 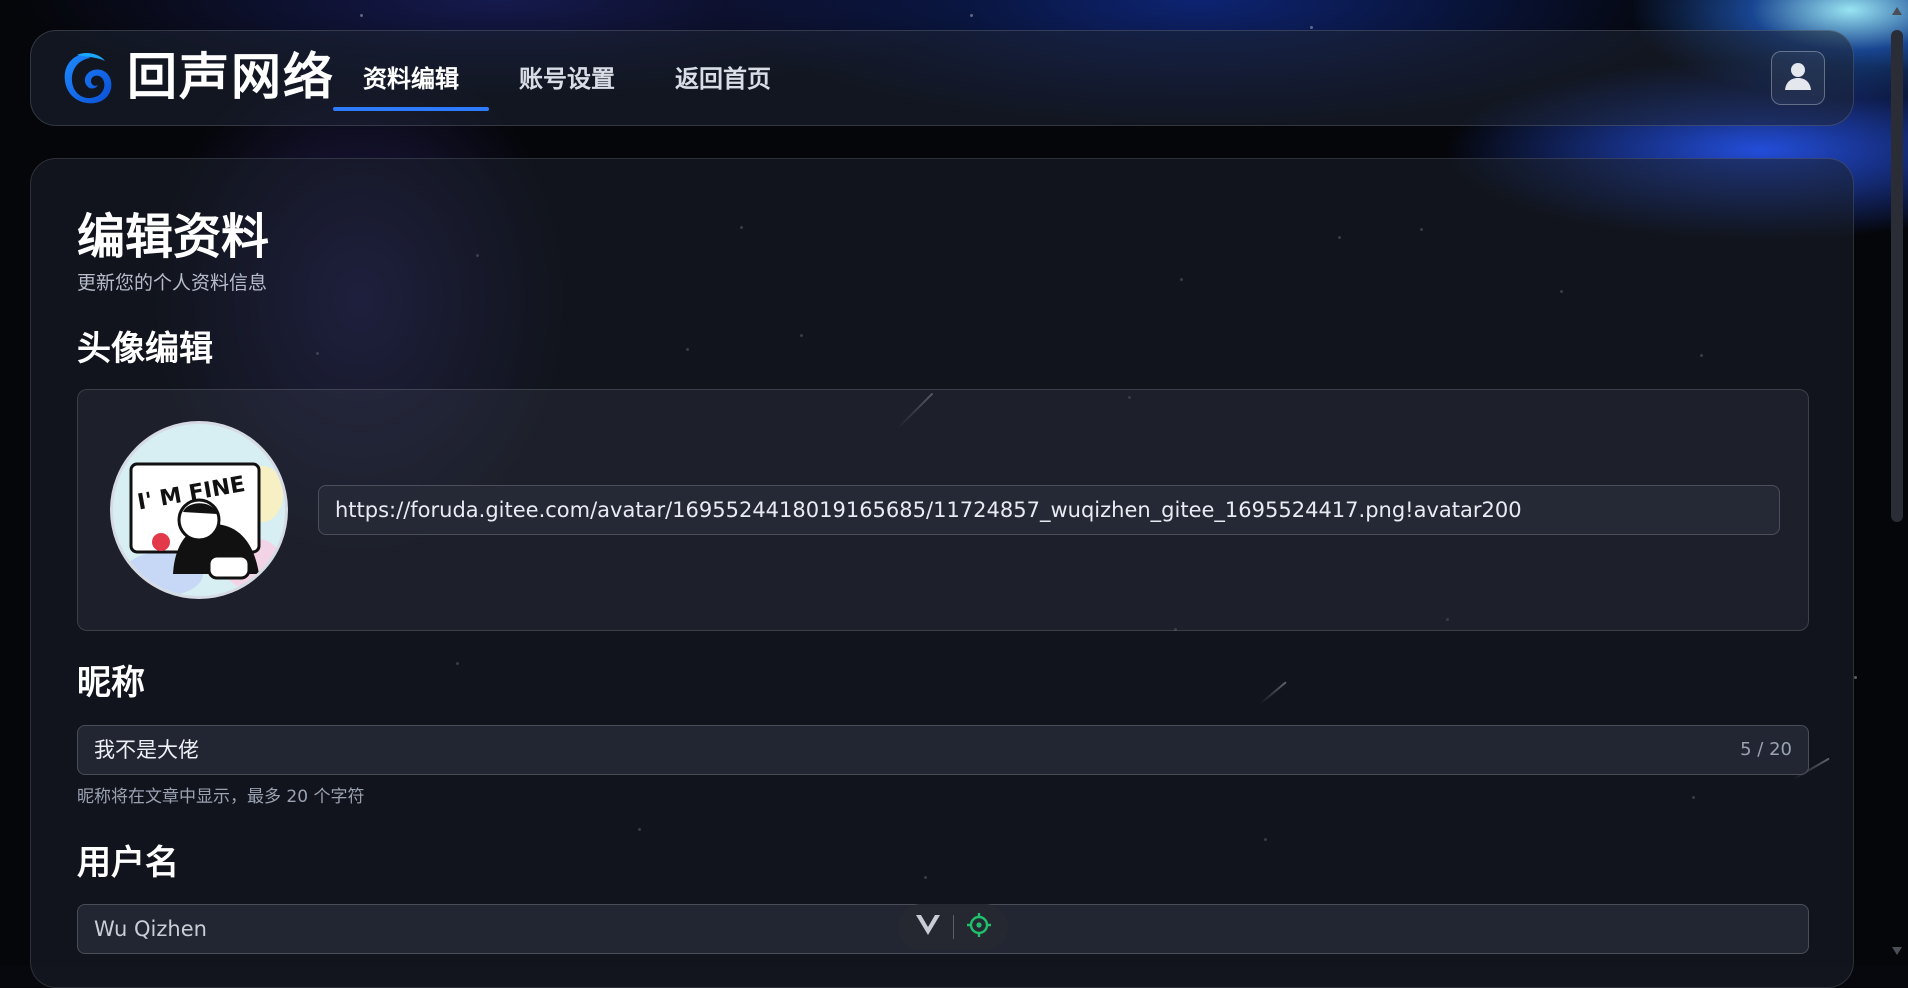 What do you see at coordinates (111, 683) in the screenshot?
I see `nickname-section-title: 昵称` at bounding box center [111, 683].